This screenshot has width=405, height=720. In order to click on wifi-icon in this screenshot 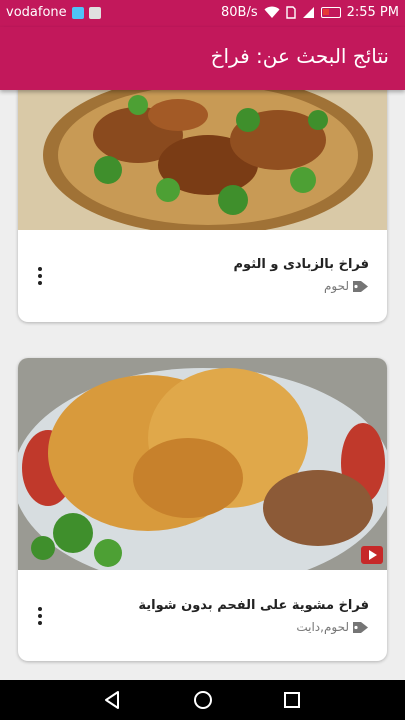, I will do `click(272, 12)`.